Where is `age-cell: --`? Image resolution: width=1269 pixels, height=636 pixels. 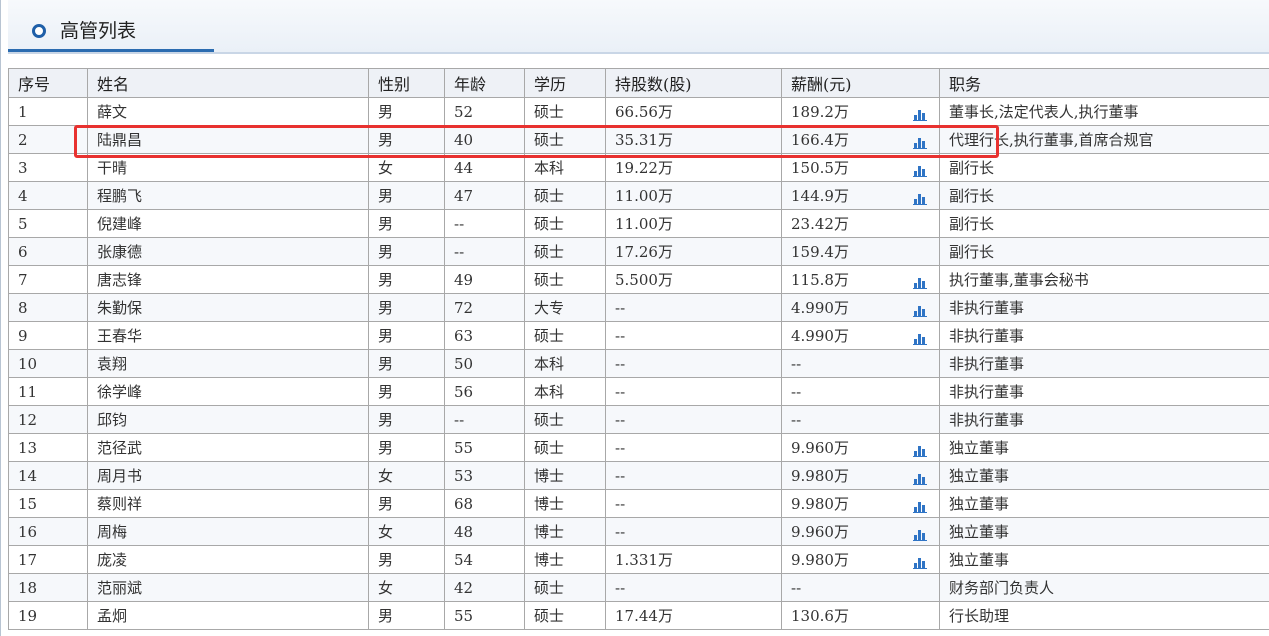
age-cell: -- is located at coordinates (484, 251).